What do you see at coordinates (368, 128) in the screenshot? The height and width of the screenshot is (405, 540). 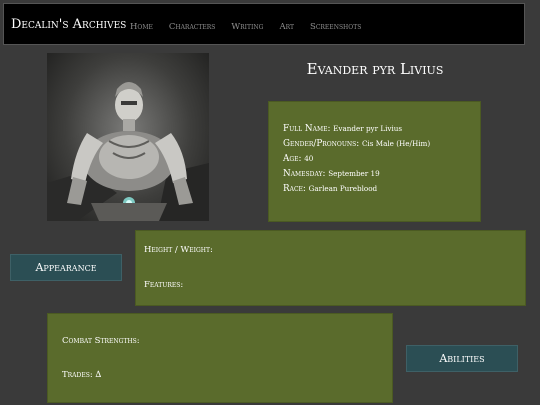 I see `info-value: Evander pyr Livius` at bounding box center [368, 128].